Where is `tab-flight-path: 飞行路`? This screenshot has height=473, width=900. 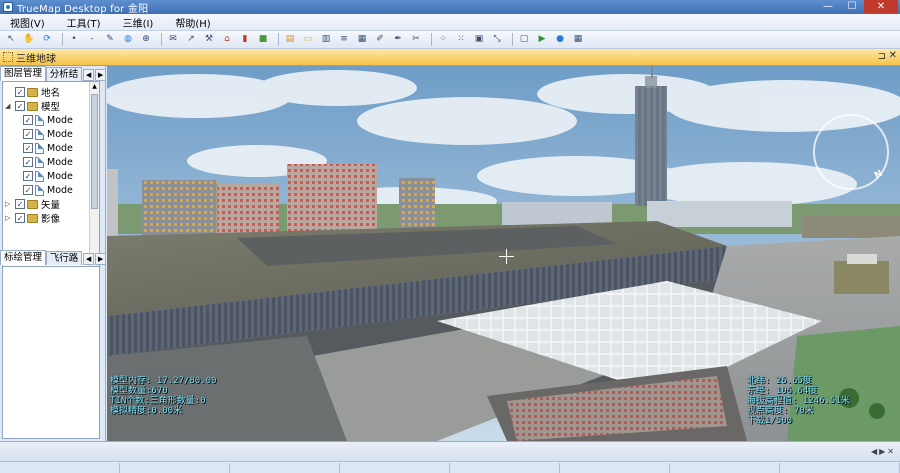 tab-flight-path: 飞行路 is located at coordinates (64, 258).